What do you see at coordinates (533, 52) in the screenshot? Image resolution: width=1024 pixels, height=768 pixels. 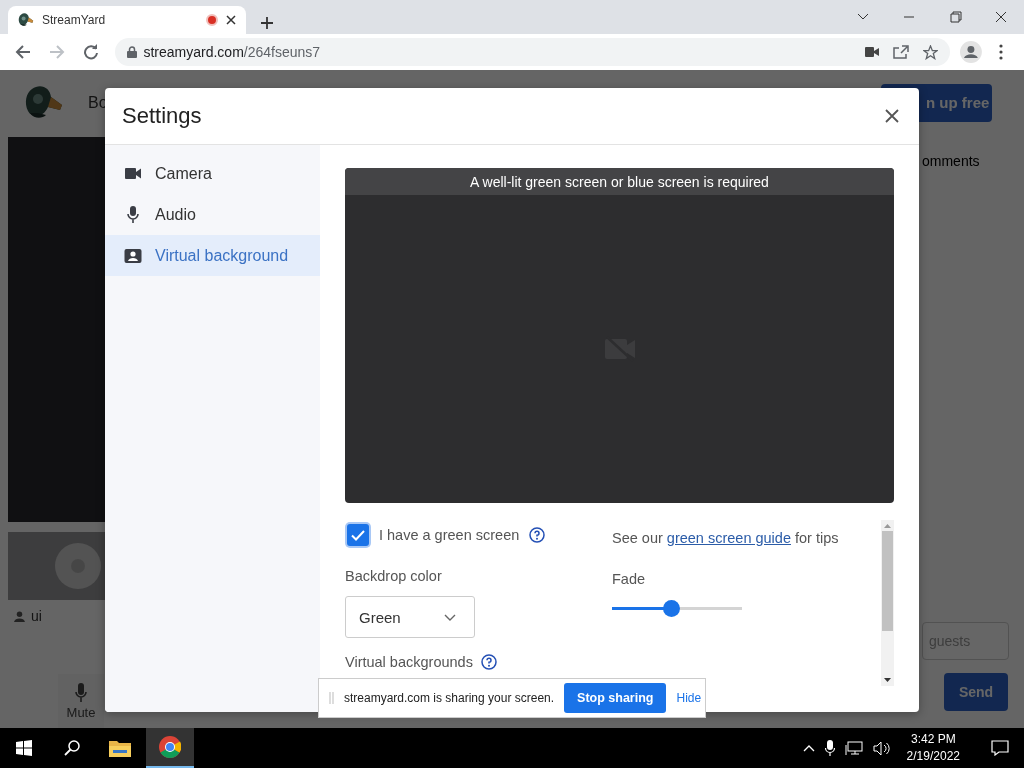 I see `address-bar: streamyard.com/264fseuns7` at bounding box center [533, 52].